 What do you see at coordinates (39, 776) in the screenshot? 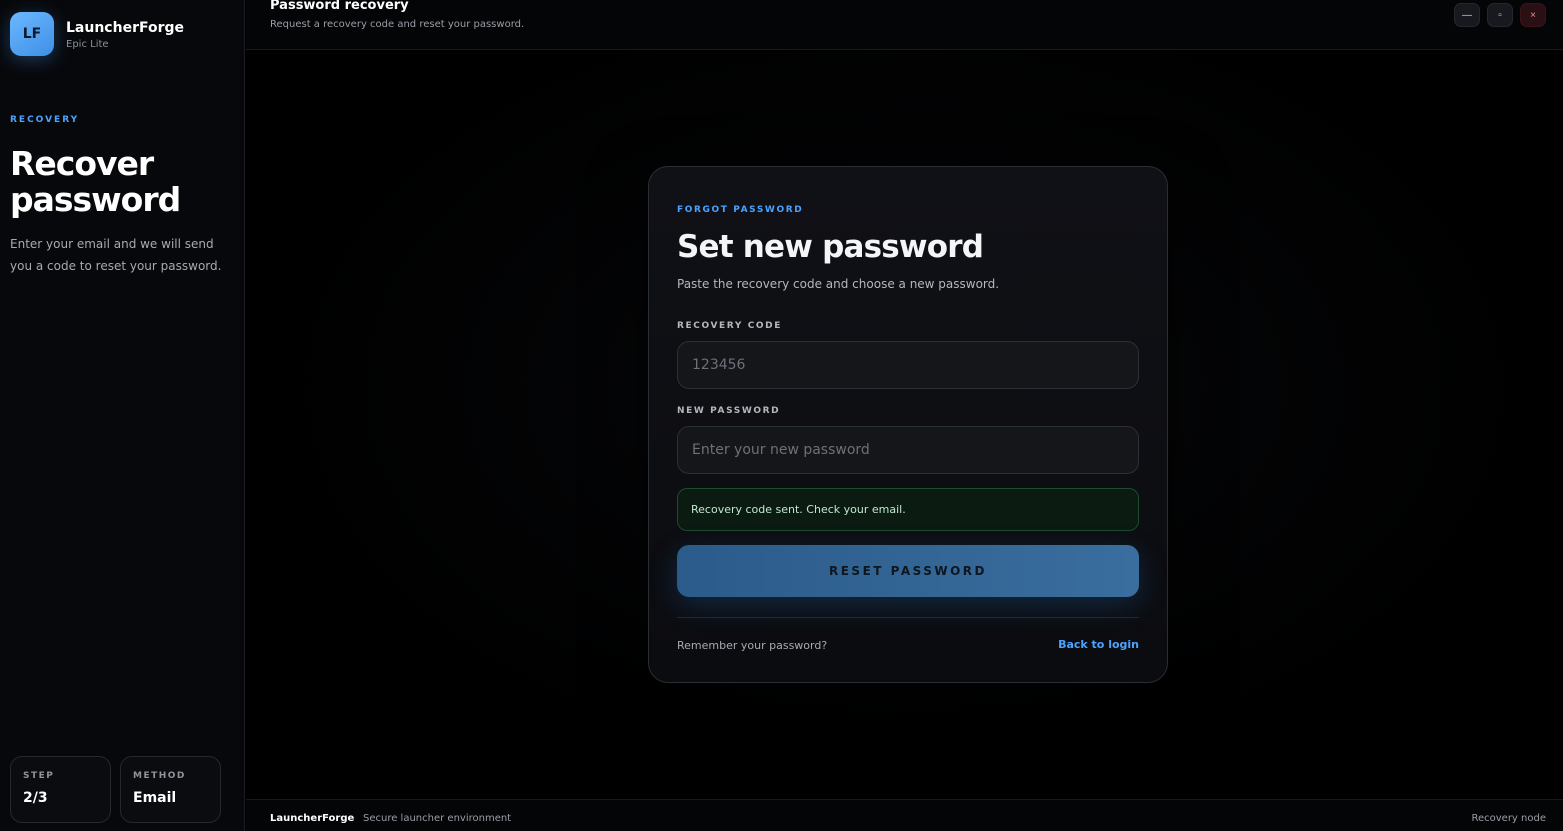
I see `step-label: STEP` at bounding box center [39, 776].